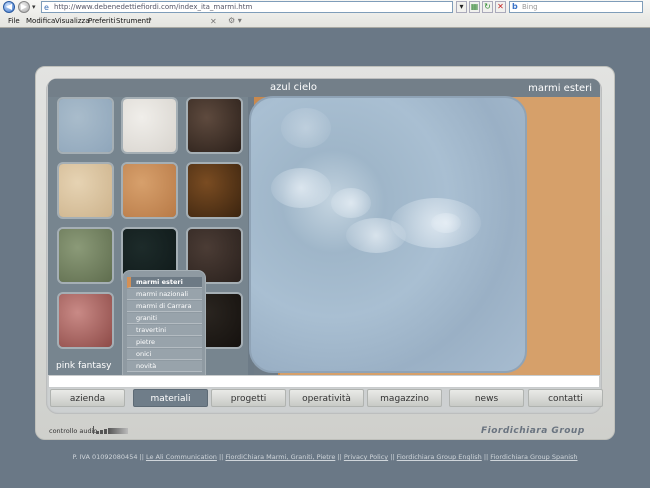 This screenshot has height=488, width=650. I want to click on swatch-white-marble, so click(149, 125).